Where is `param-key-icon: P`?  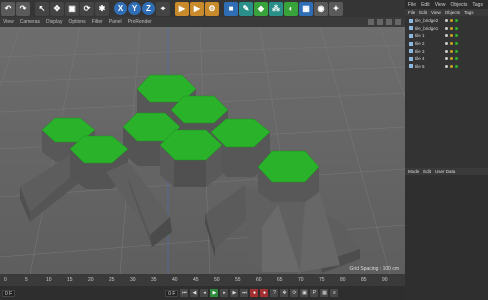 param-key-icon: P is located at coordinates (314, 293).